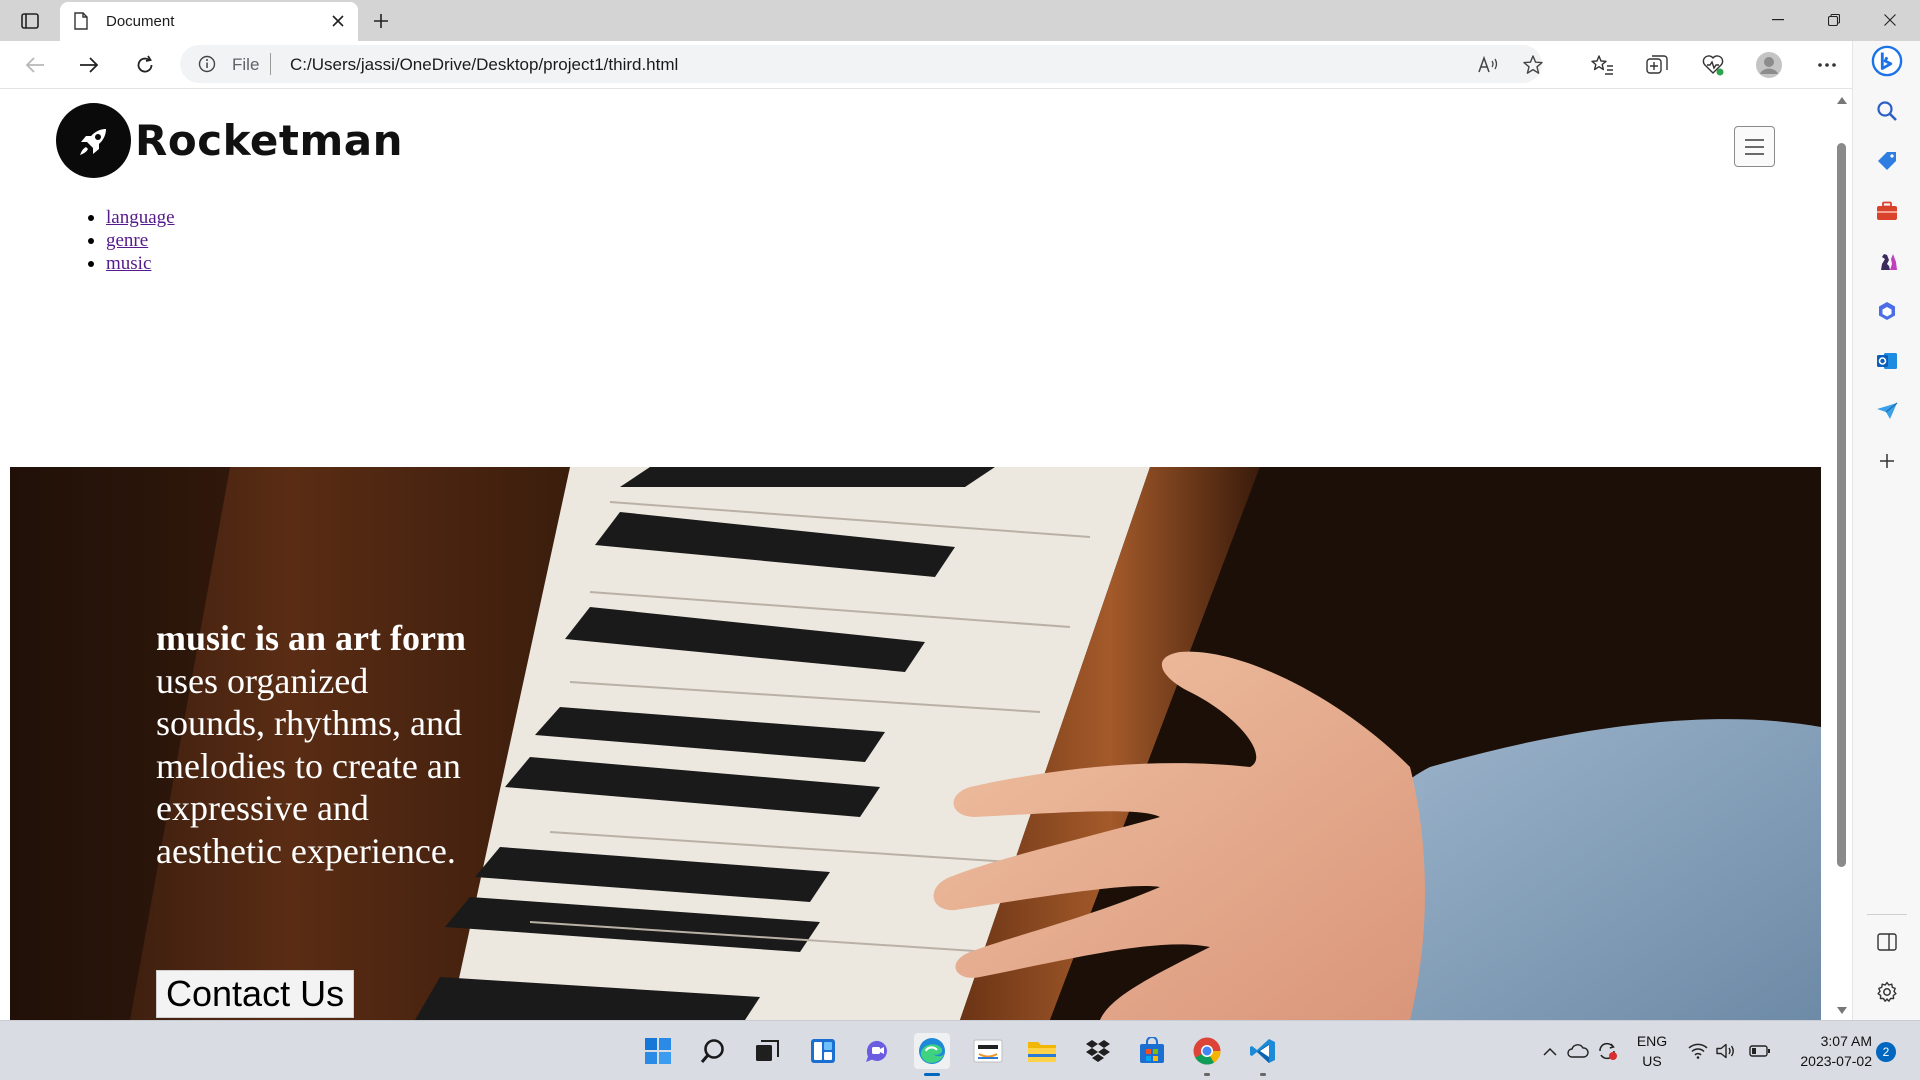 The height and width of the screenshot is (1080, 1920). What do you see at coordinates (338, 21) in the screenshot?
I see `close-tab-icon` at bounding box center [338, 21].